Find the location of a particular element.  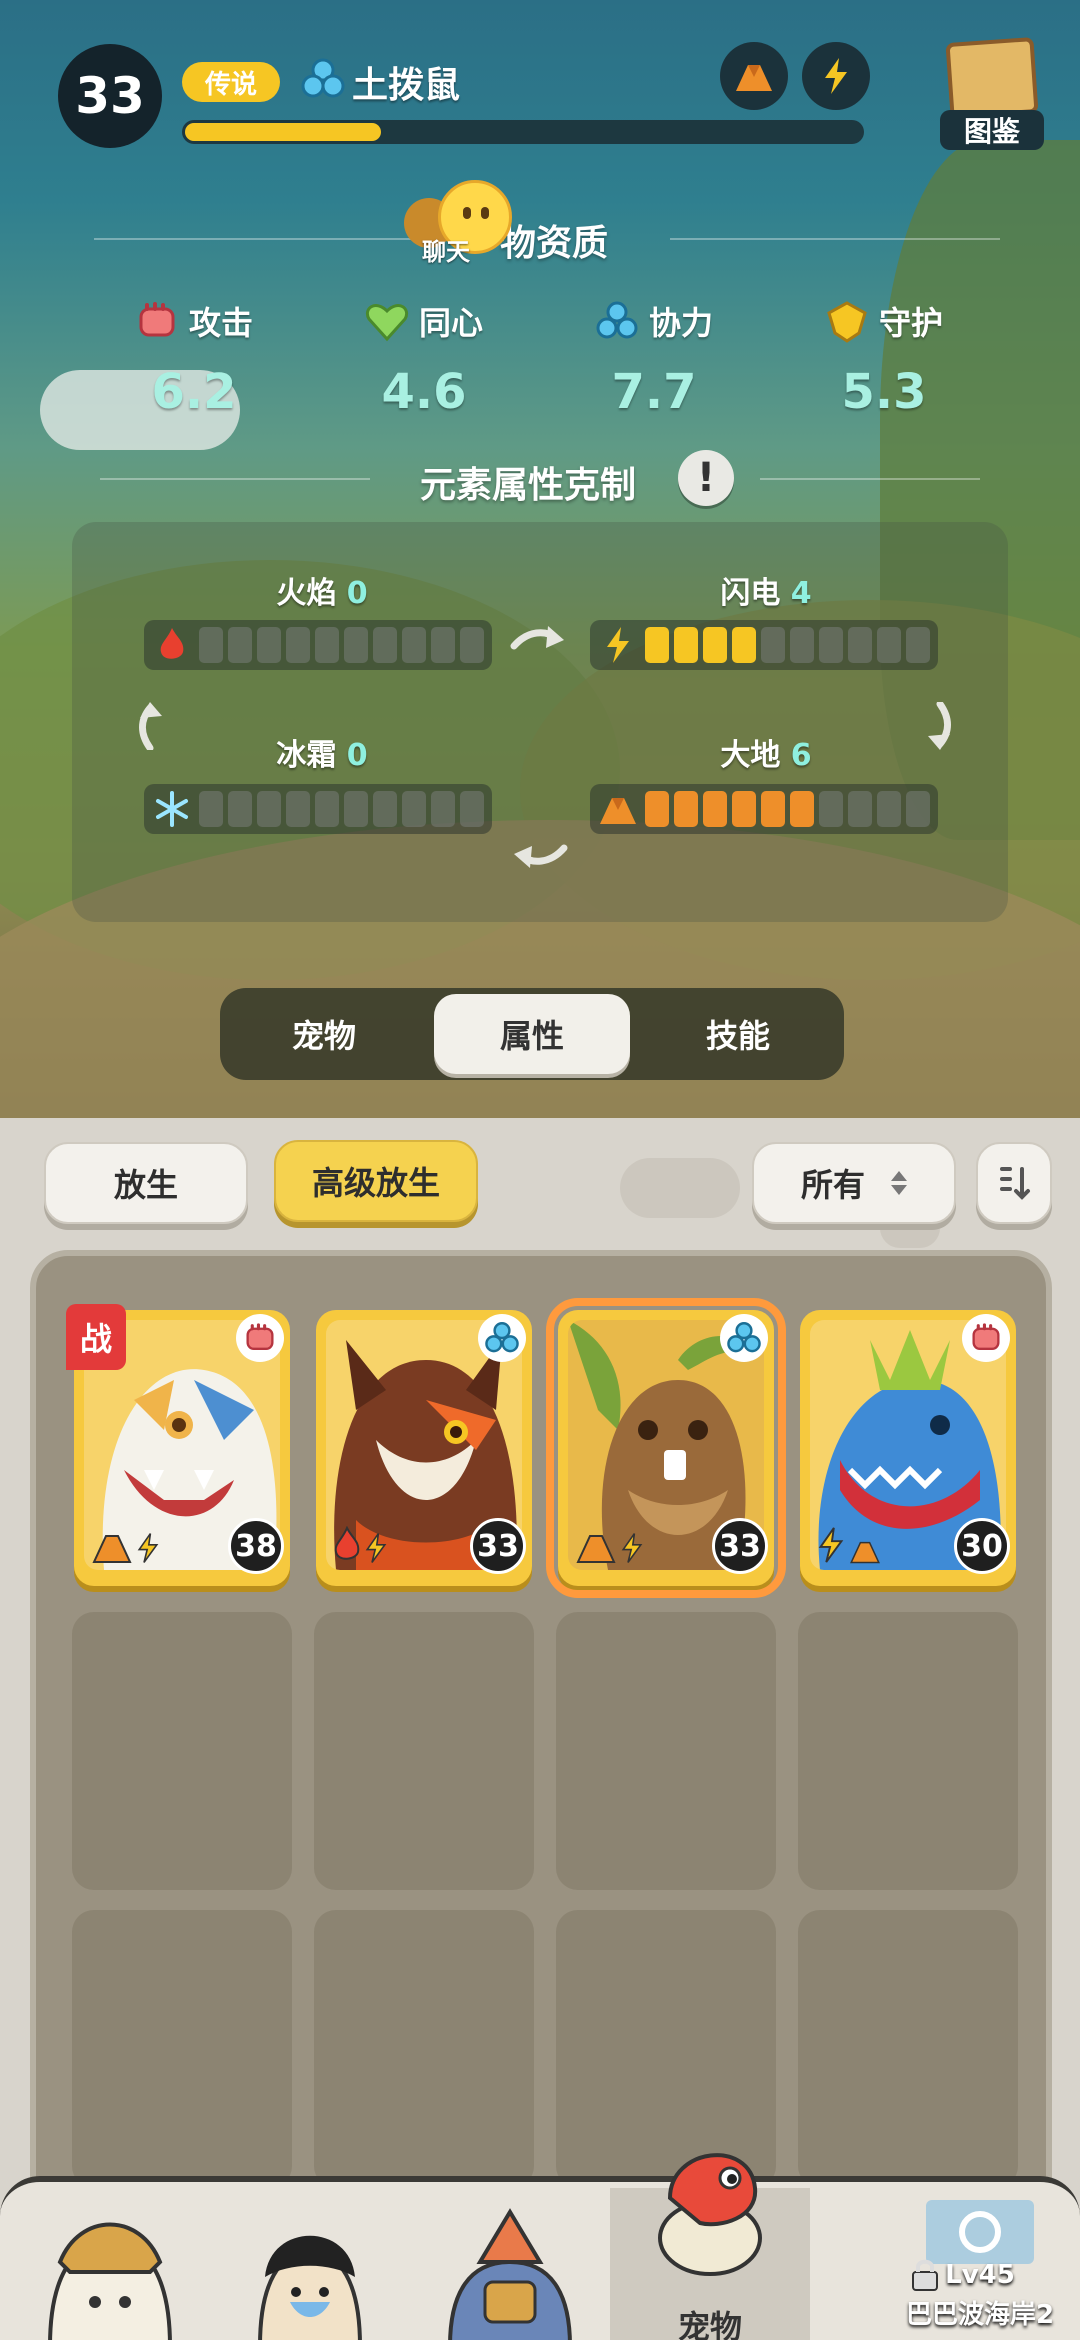

tab-skills: 技能 is located at coordinates (738, 1034).